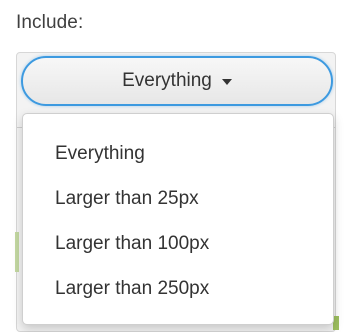  Describe the element at coordinates (178, 246) in the screenshot. I see `menu-item-larger-than-100px: Larger than 100px` at that location.